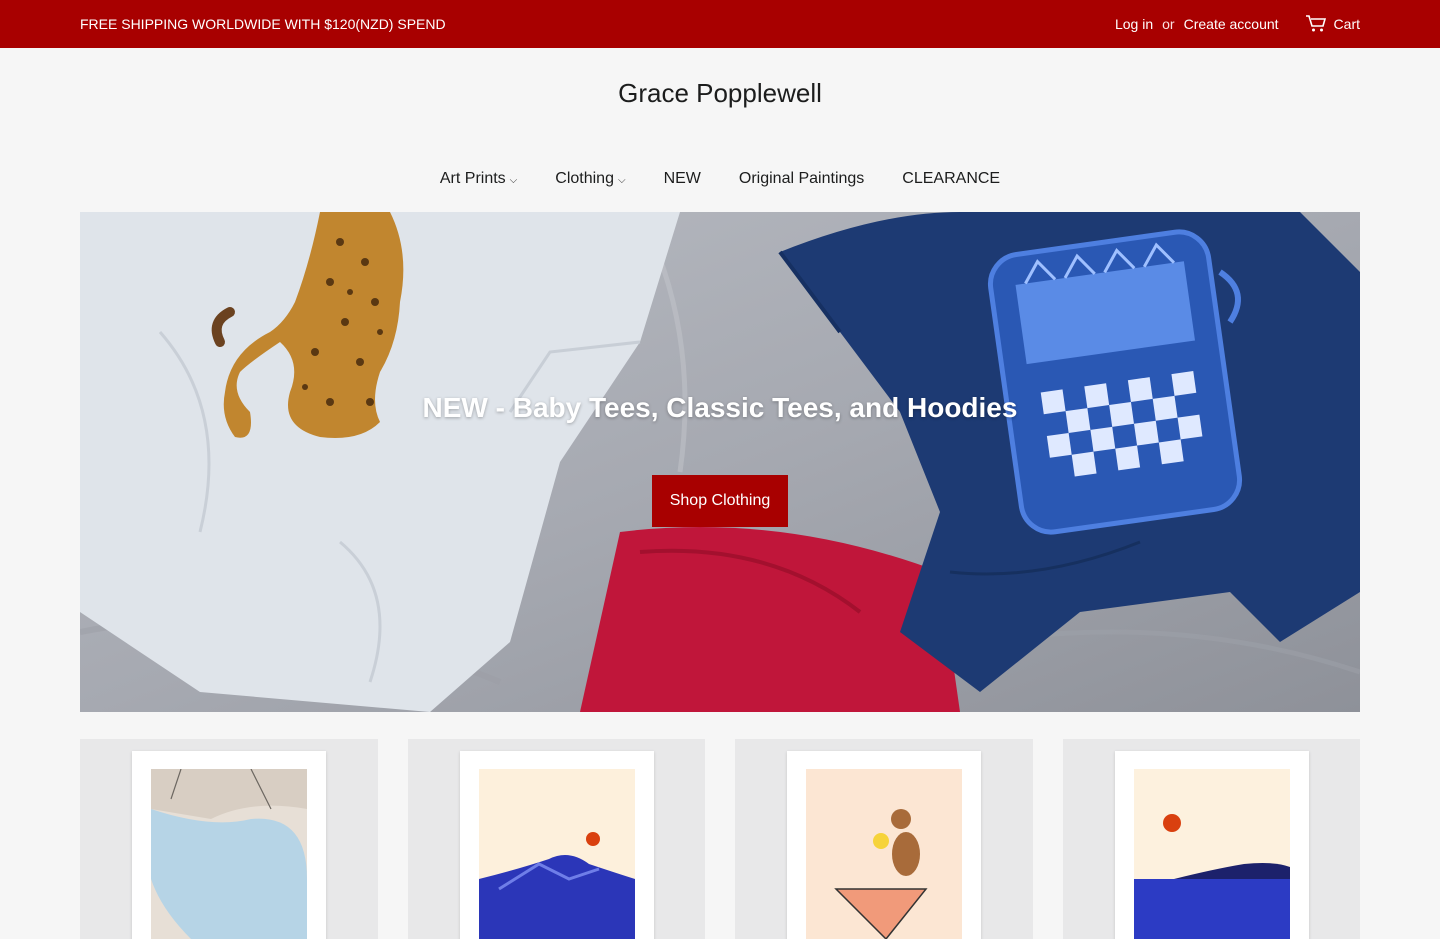  Describe the element at coordinates (1332, 24) in the screenshot. I see `cart-link: Cart` at that location.